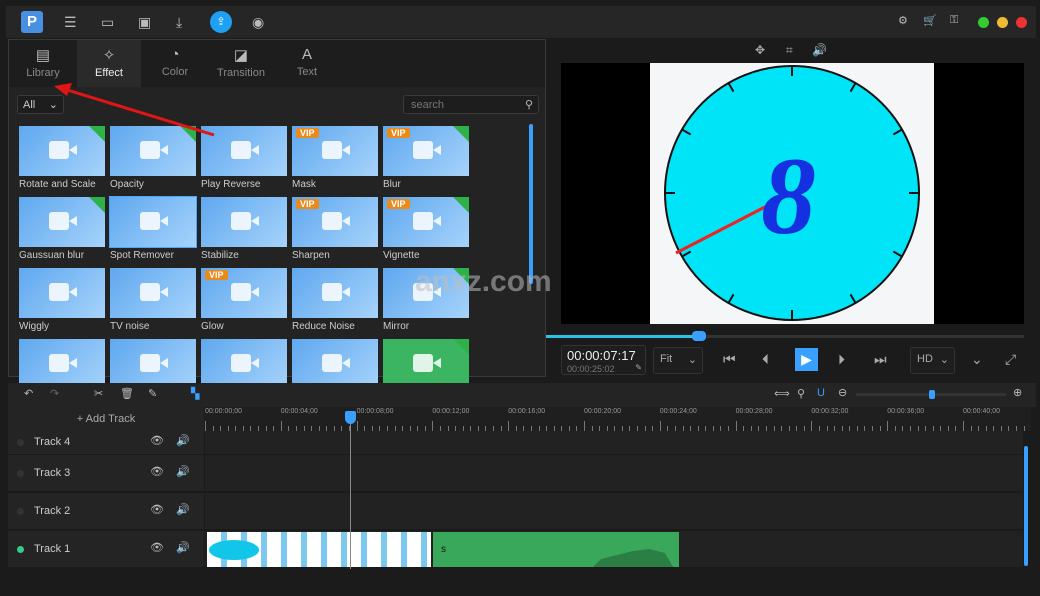 The width and height of the screenshot is (1040, 596). I want to click on crop-icon: ⌗, so click(789, 50).